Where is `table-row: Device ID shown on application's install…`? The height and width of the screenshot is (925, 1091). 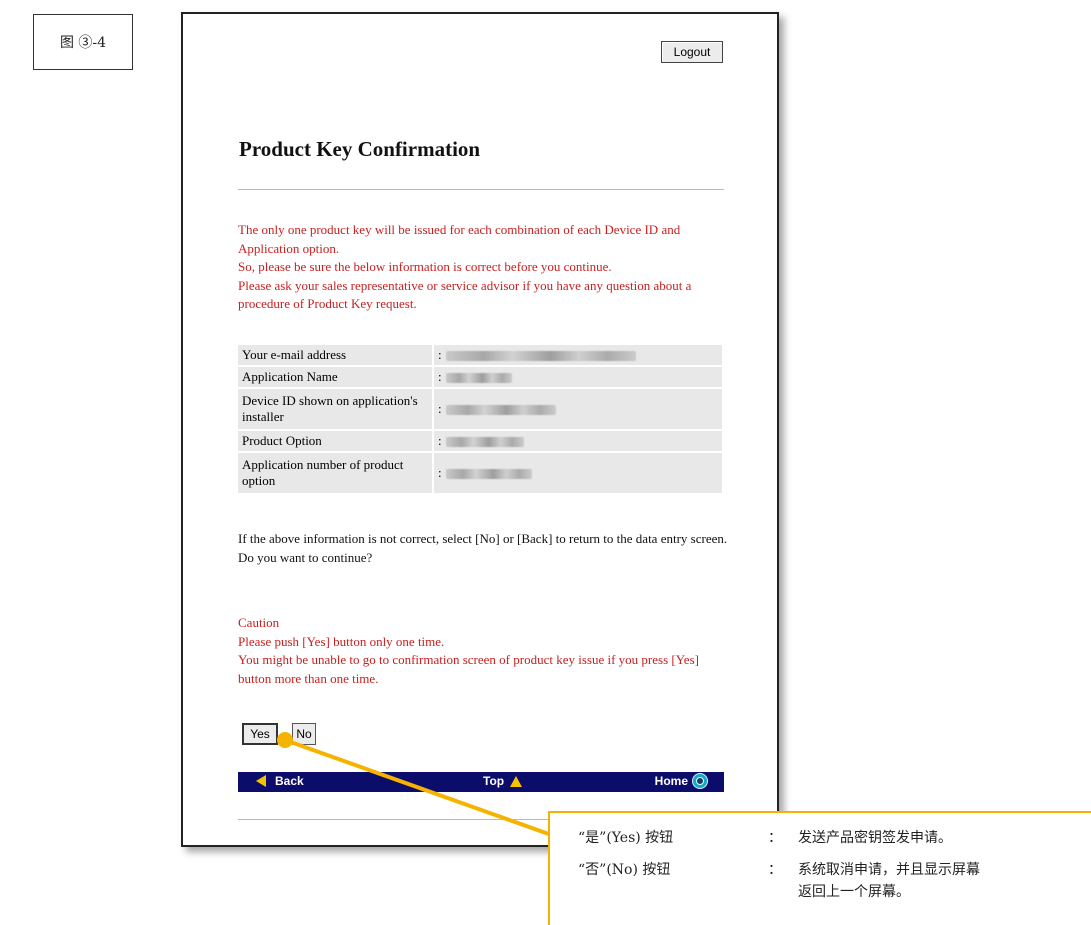
table-row: Device ID shown on application's install… is located at coordinates (480, 409).